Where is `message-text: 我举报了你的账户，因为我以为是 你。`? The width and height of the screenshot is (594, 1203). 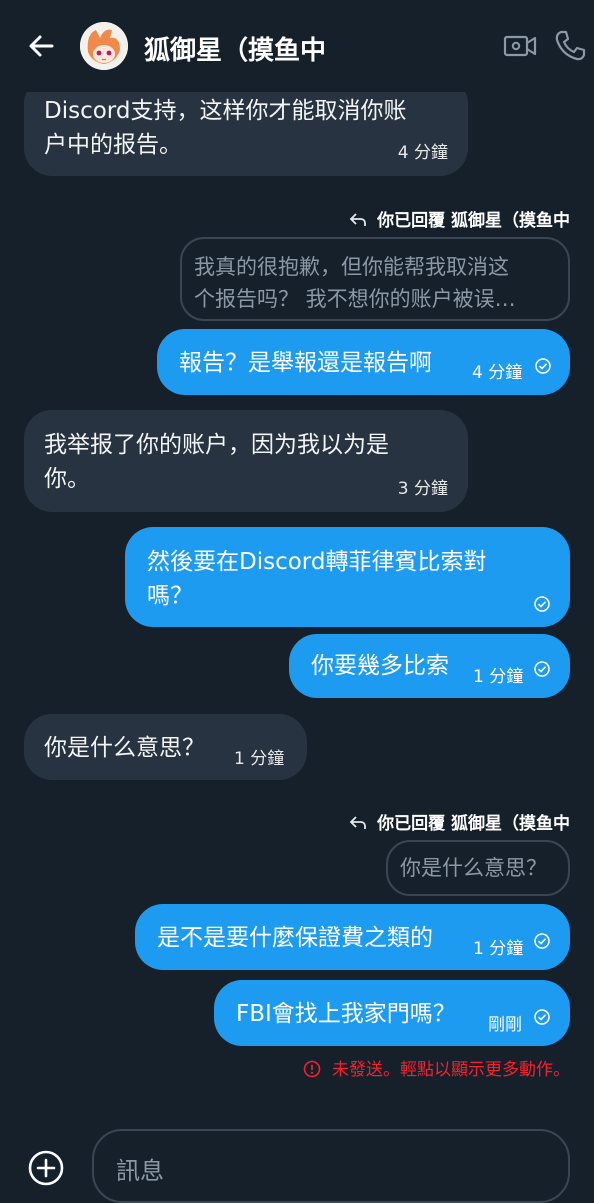 message-text: 我举报了你的账户，因为我以为是 你。 is located at coordinates (216, 462).